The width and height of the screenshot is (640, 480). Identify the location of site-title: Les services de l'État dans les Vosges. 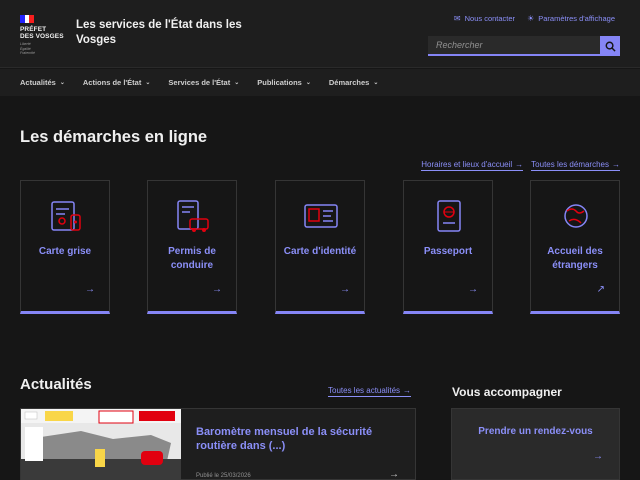
(166, 33).